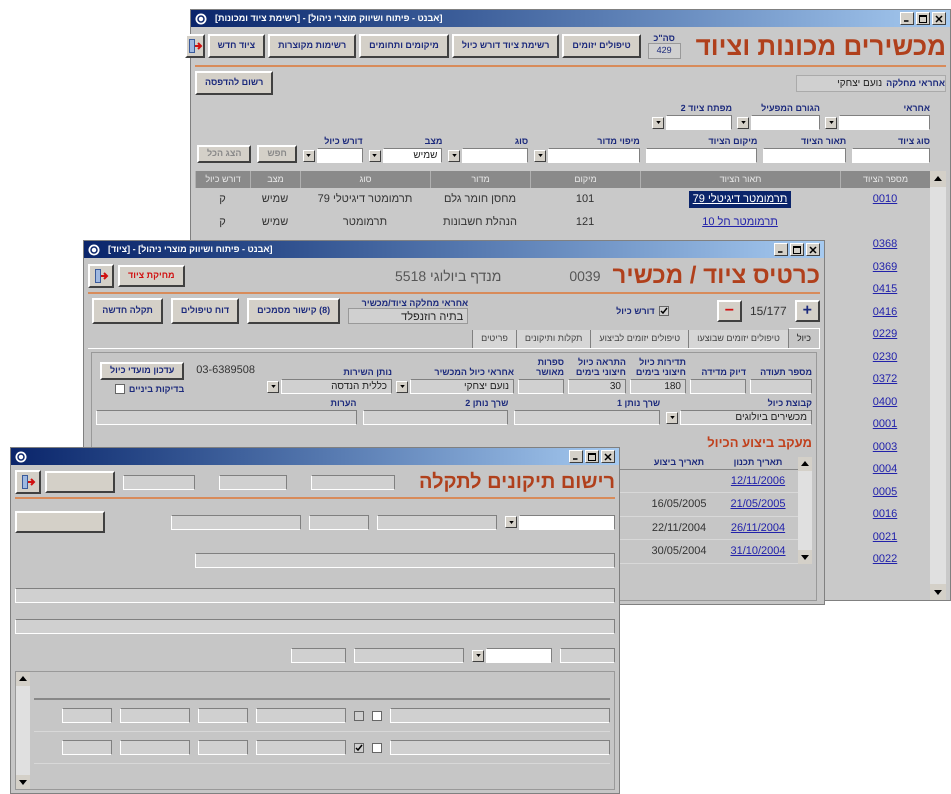  Describe the element at coordinates (506, 46) in the screenshot. I see `toolbar-button: רשימת ציוד דורש כיול` at that location.